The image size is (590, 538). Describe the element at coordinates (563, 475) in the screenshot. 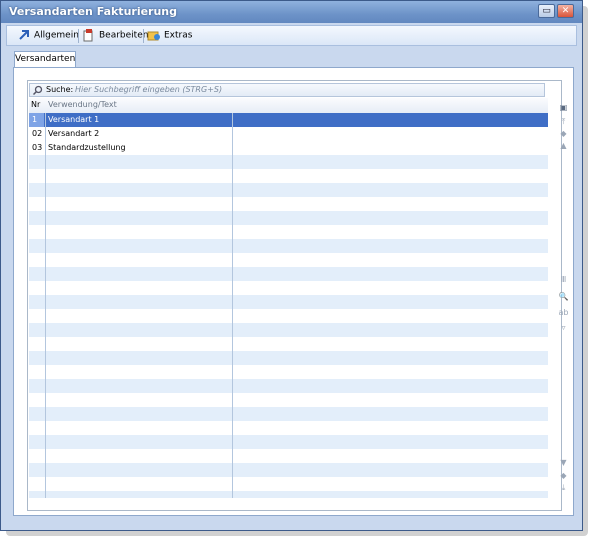

I see `next-page-icon: ◆` at that location.